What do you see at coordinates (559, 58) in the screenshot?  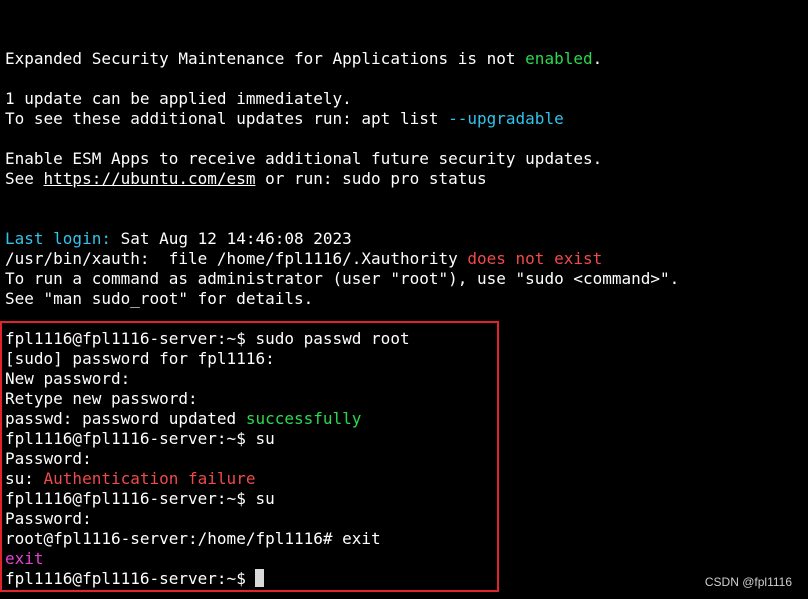 I see `esm-status-value: enabled` at bounding box center [559, 58].